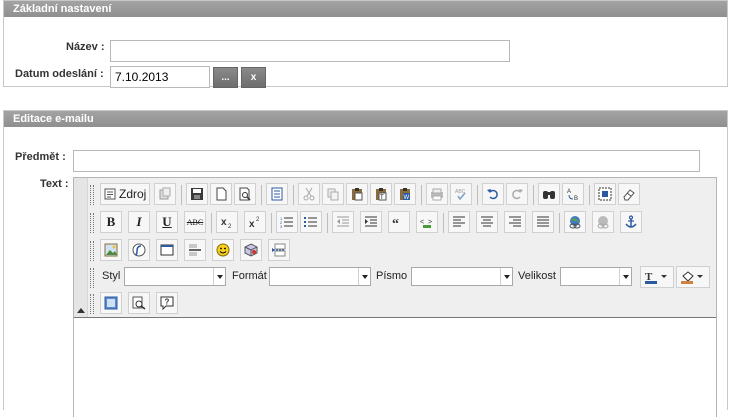 The height and width of the screenshot is (418, 731). I want to click on text-color-button: T, so click(657, 277).